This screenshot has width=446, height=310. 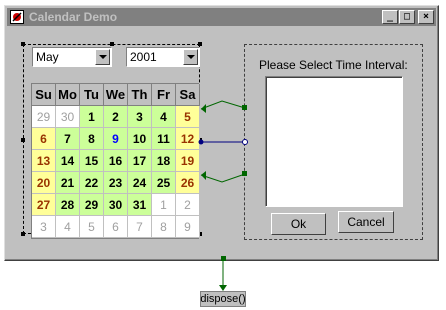 What do you see at coordinates (112, 44) in the screenshot?
I see `resize-handle-n` at bounding box center [112, 44].